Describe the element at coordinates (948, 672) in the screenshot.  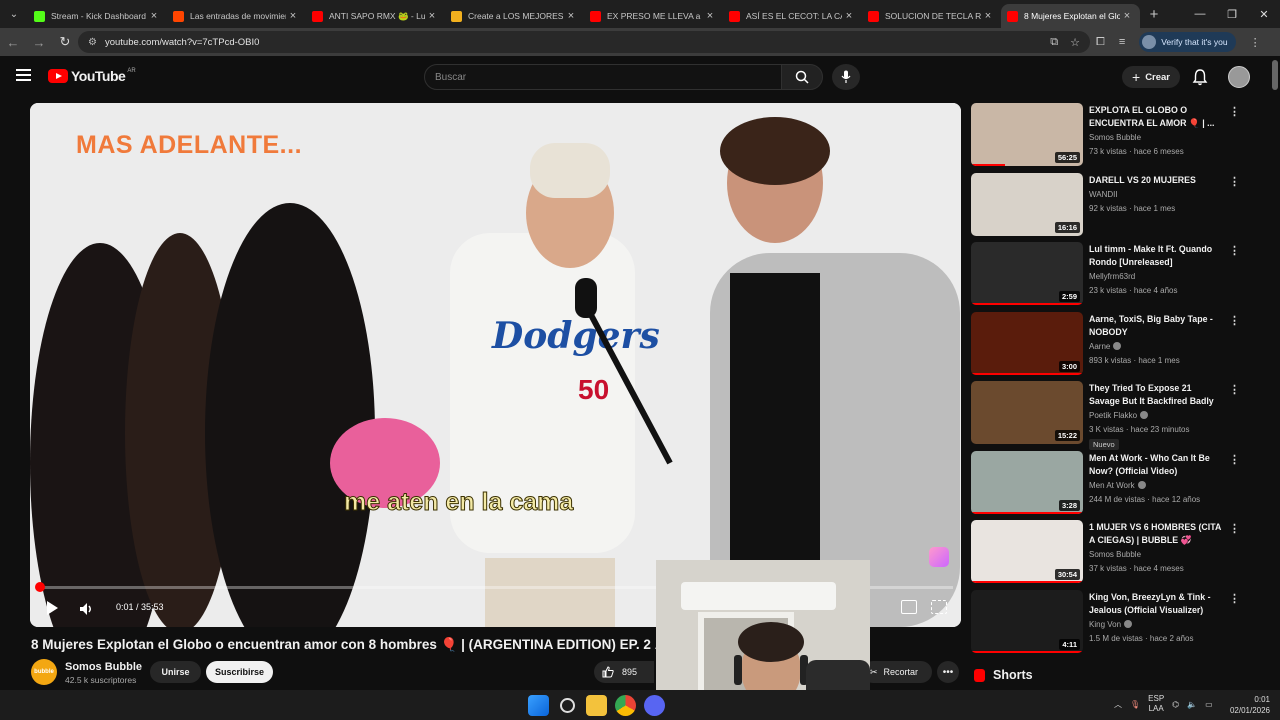
I see `more-actions-icon: •••` at that location.